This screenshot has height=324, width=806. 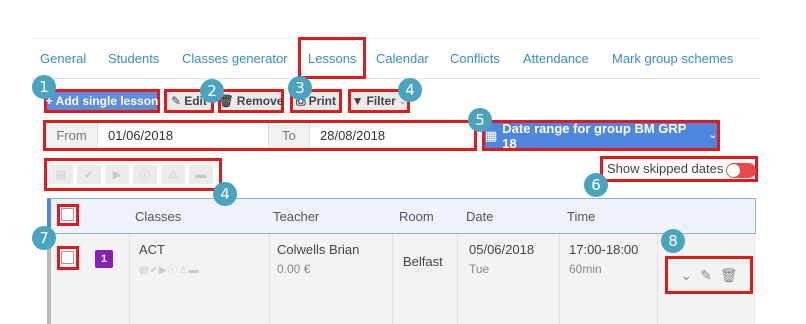 What do you see at coordinates (296, 216) in the screenshot?
I see `column-header-teacher: Teacher` at bounding box center [296, 216].